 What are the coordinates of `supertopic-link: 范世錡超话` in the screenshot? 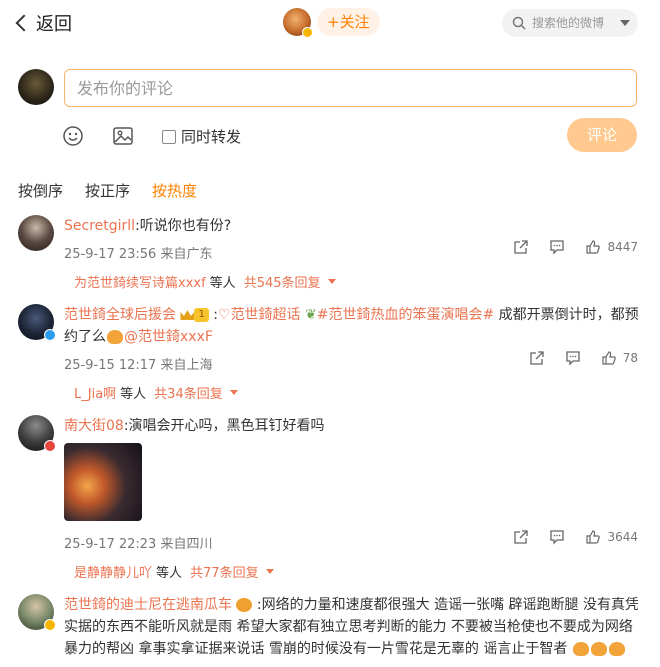 It's located at (266, 315).